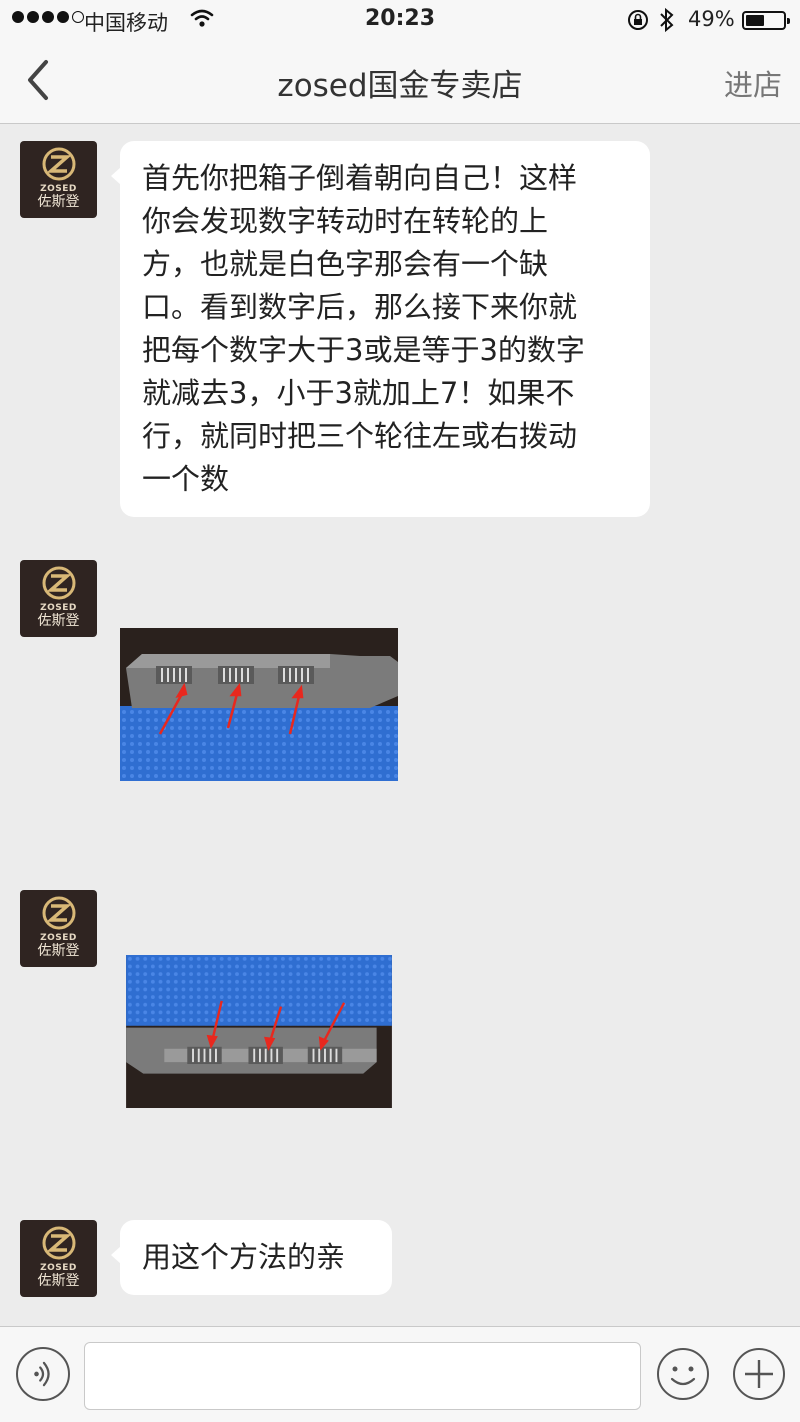  Describe the element at coordinates (360, 178) in the screenshot. I see `message-line: 首先你把箱子倒着朝向自己！这样` at that location.